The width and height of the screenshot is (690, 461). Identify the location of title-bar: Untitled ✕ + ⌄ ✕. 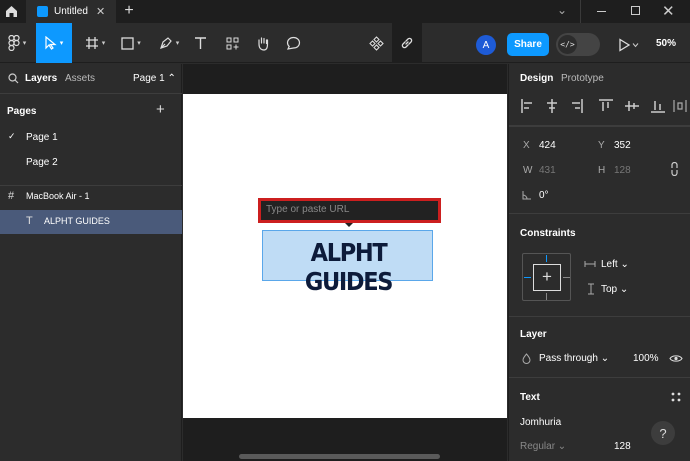
(345, 11).